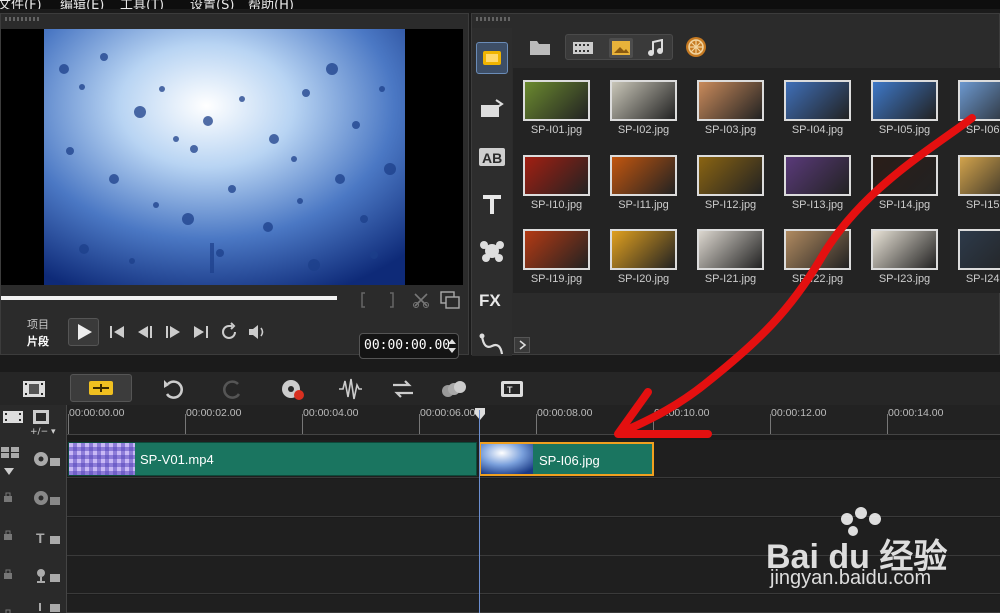 This screenshot has width=1000, height=613. I want to click on timecode-field: 00:00:00.00, so click(409, 346).